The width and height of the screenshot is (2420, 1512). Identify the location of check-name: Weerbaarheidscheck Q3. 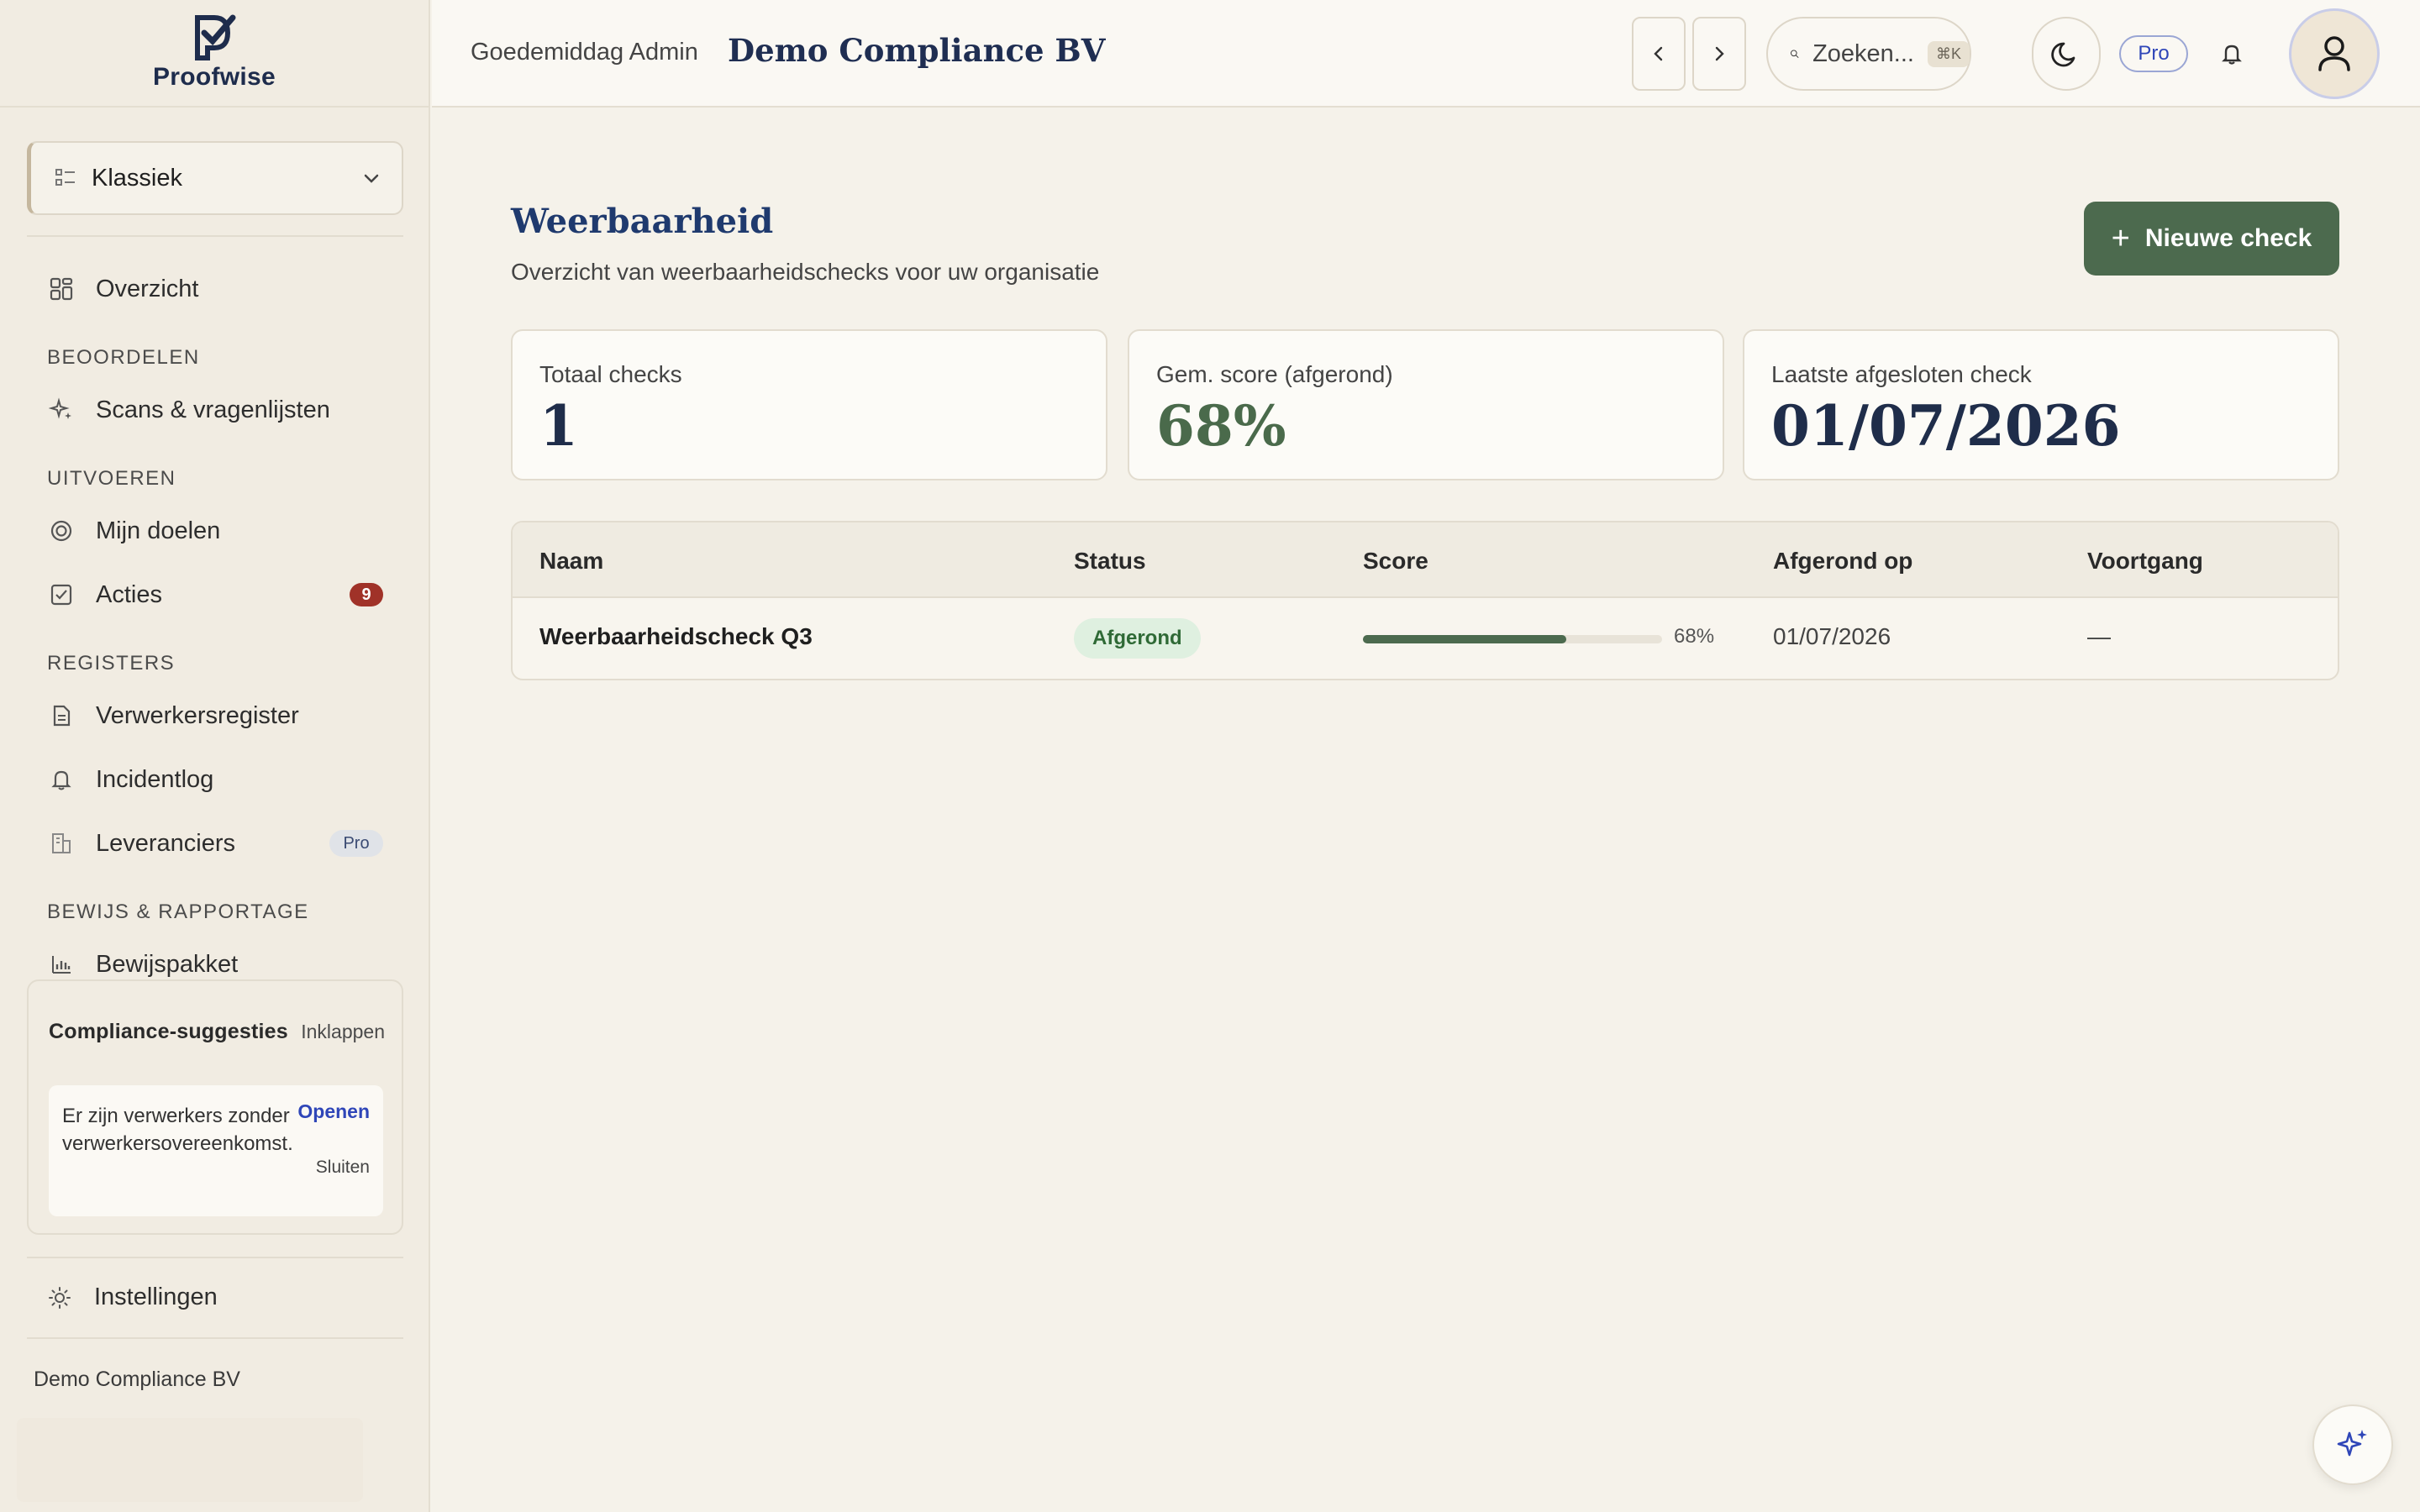
(676, 636).